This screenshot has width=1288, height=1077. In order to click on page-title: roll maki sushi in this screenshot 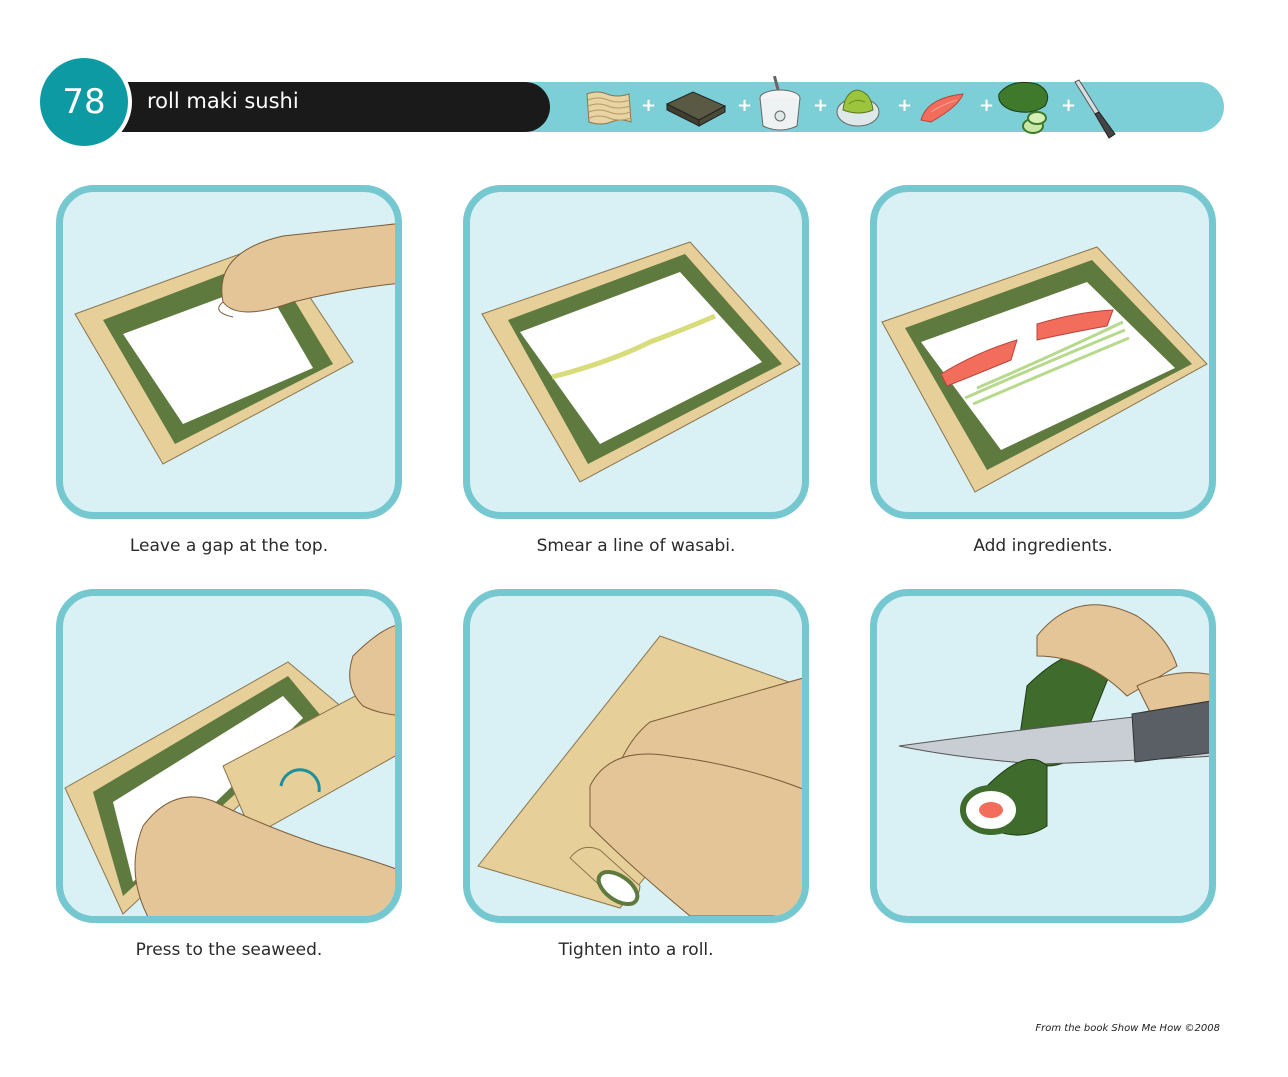, I will do `click(223, 101)`.